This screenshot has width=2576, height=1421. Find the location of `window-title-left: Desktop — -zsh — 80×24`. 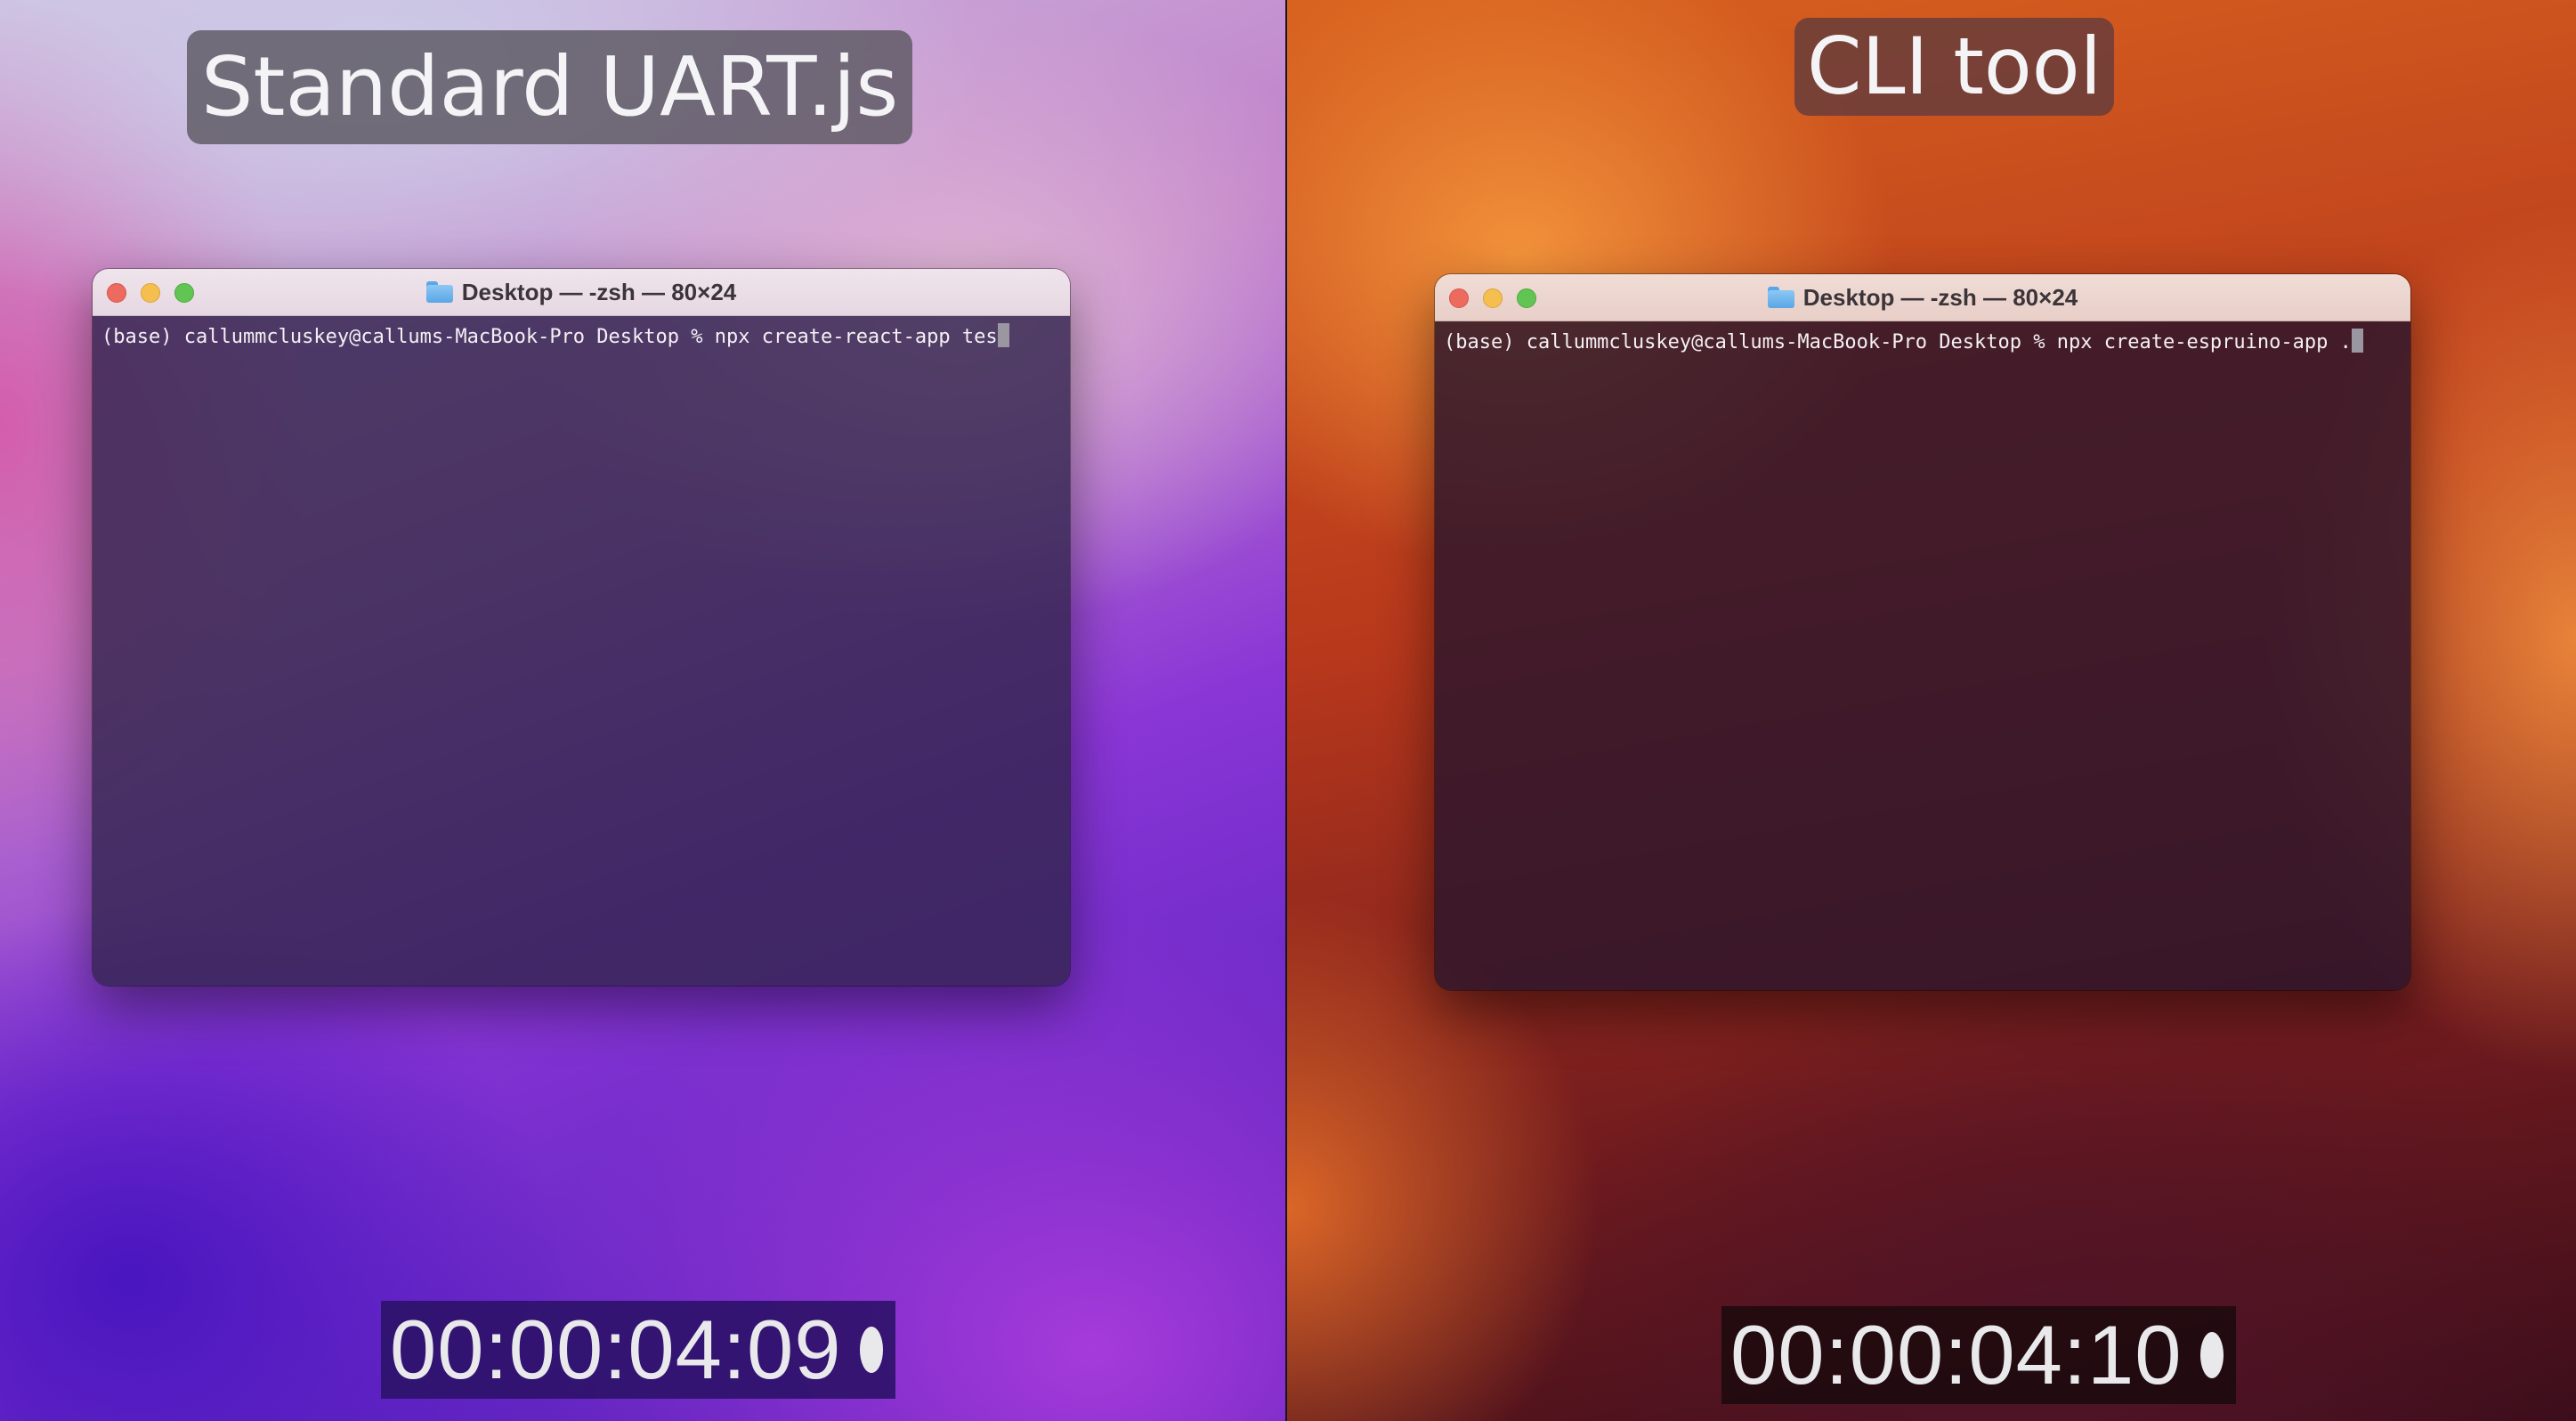

window-title-left: Desktop — -zsh — 80×24 is located at coordinates (582, 292).